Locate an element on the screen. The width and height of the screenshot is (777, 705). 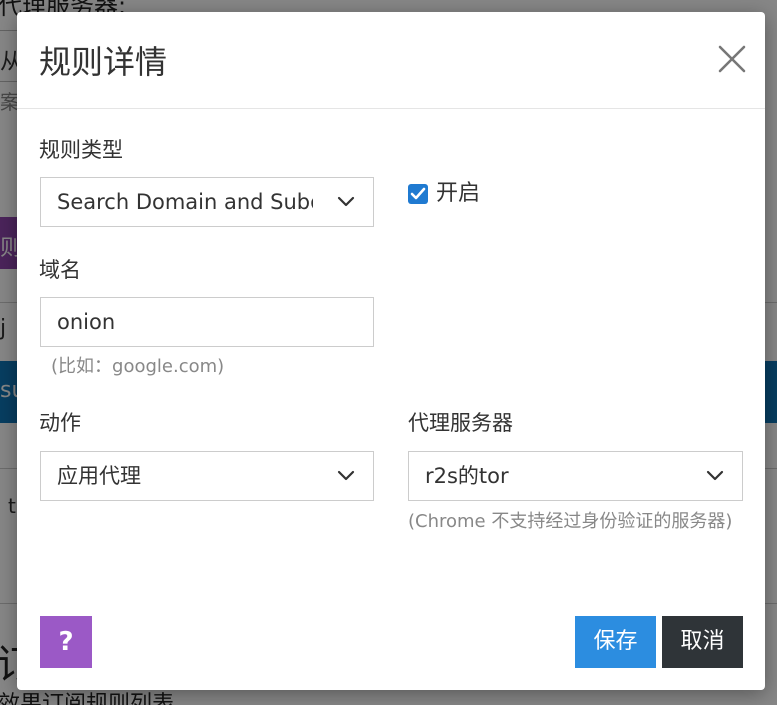
rule-type-value: Search Domain and Subdomains is located at coordinates (185, 202).